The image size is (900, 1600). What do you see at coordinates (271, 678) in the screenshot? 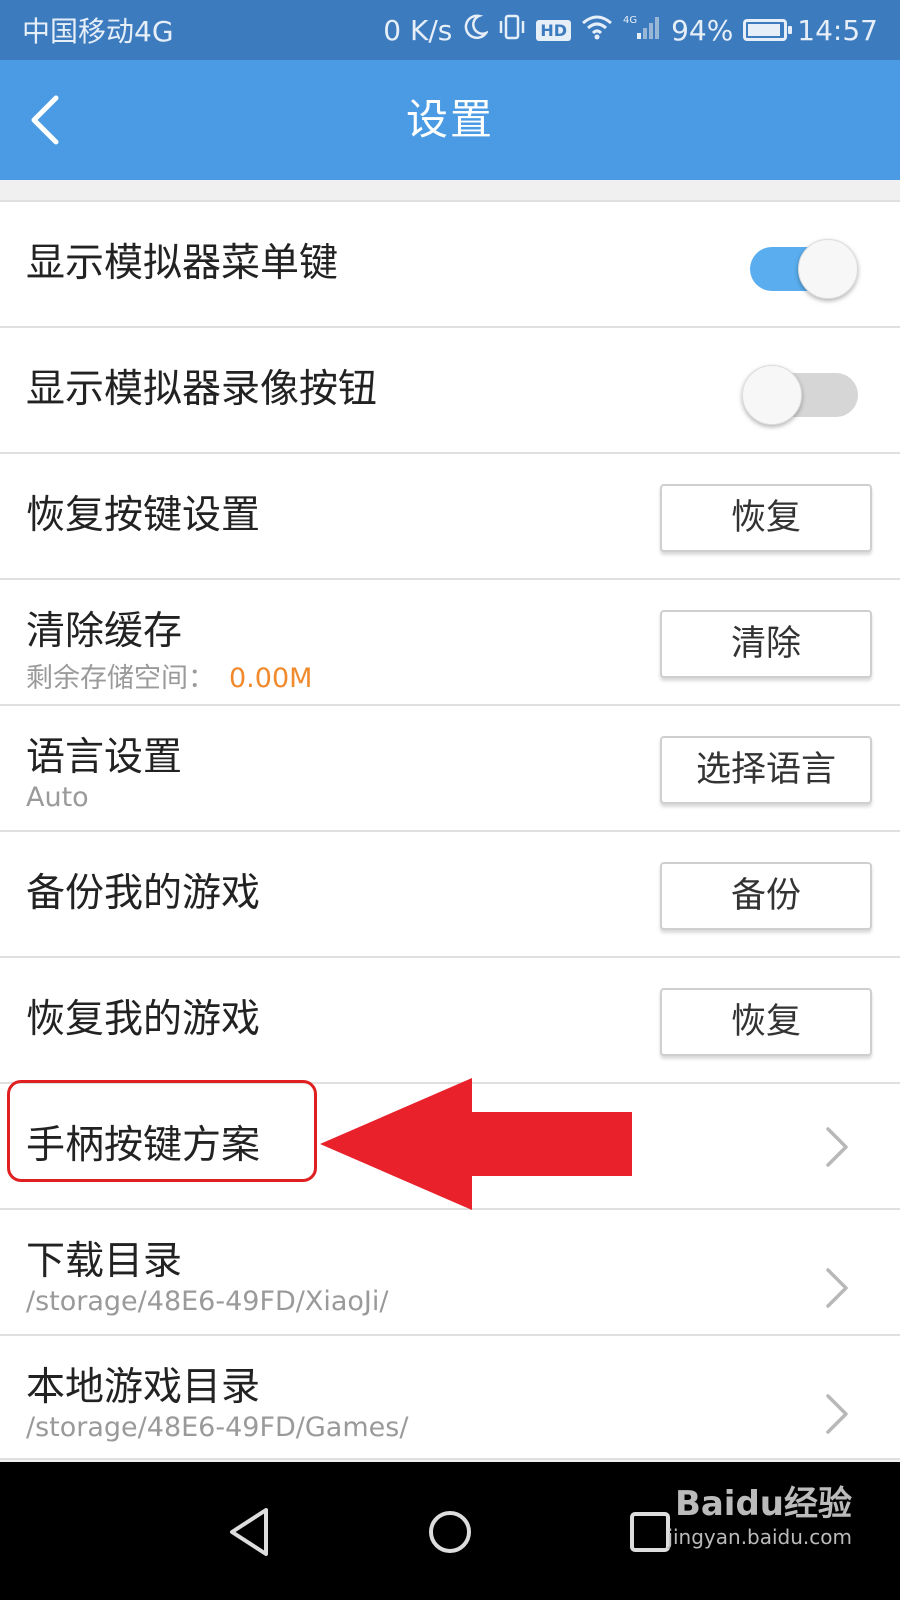
I see `storage-value: 0.00M` at bounding box center [271, 678].